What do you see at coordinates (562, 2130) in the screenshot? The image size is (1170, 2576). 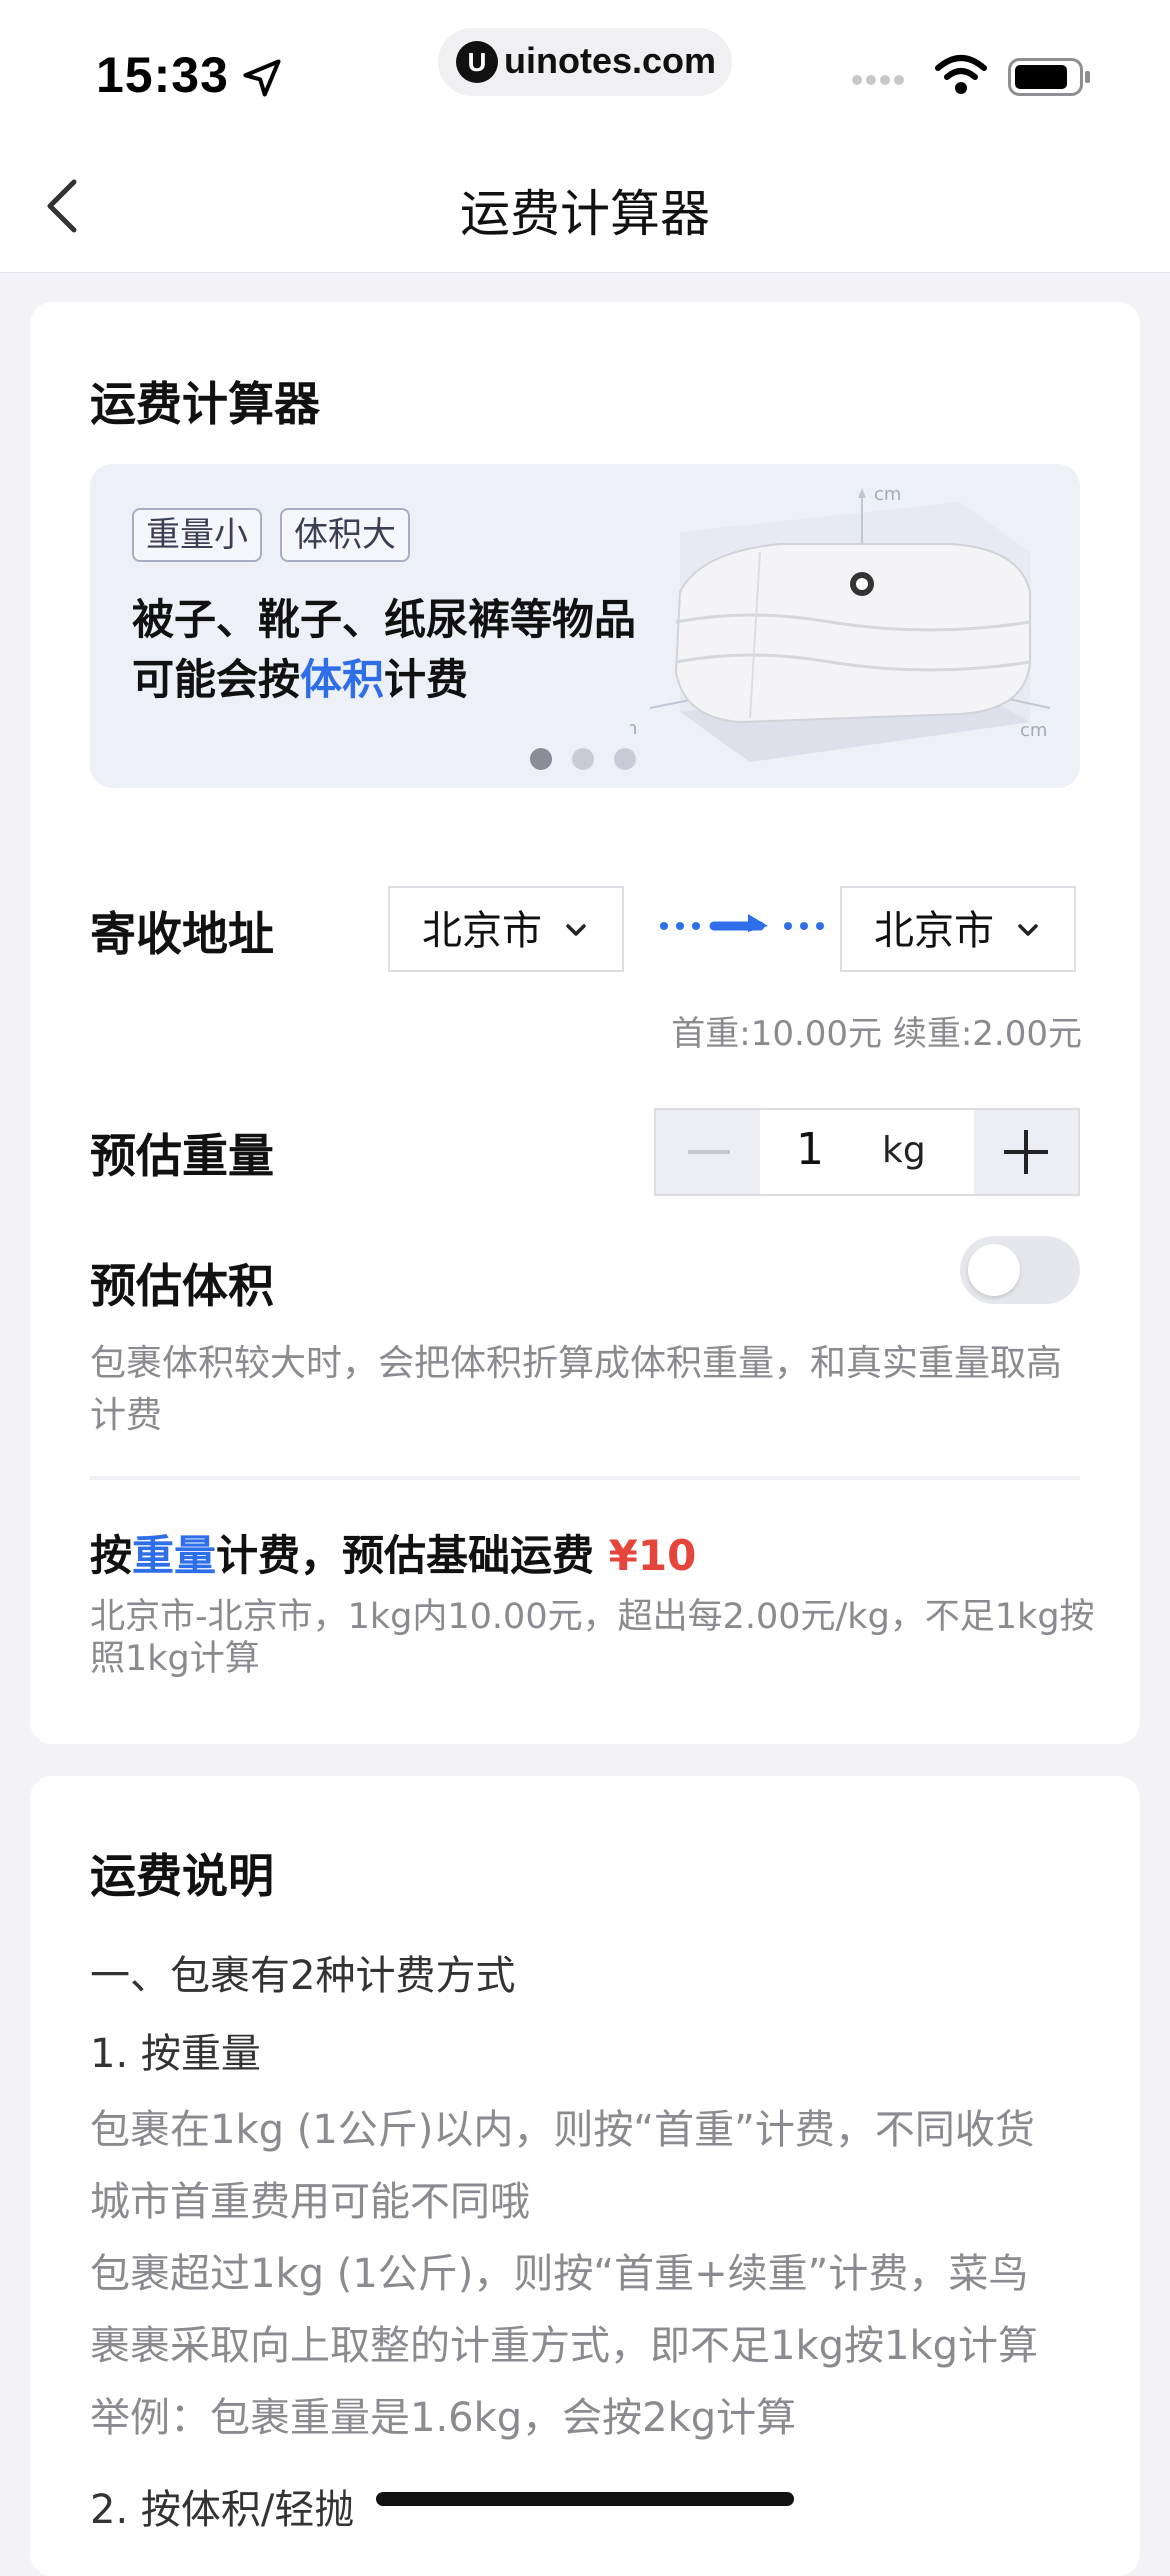 I see `explanation-line: 包裹在1kg (1公斤)以内，则按“首重”计费，不同收货` at bounding box center [562, 2130].